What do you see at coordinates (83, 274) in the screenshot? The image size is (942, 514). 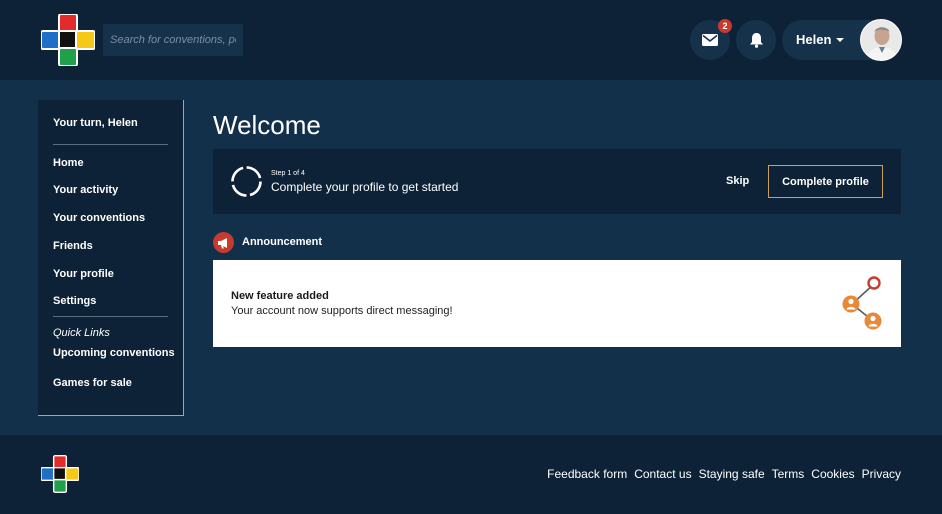 I see `sidebar-item-your-profile: Your profile` at bounding box center [83, 274].